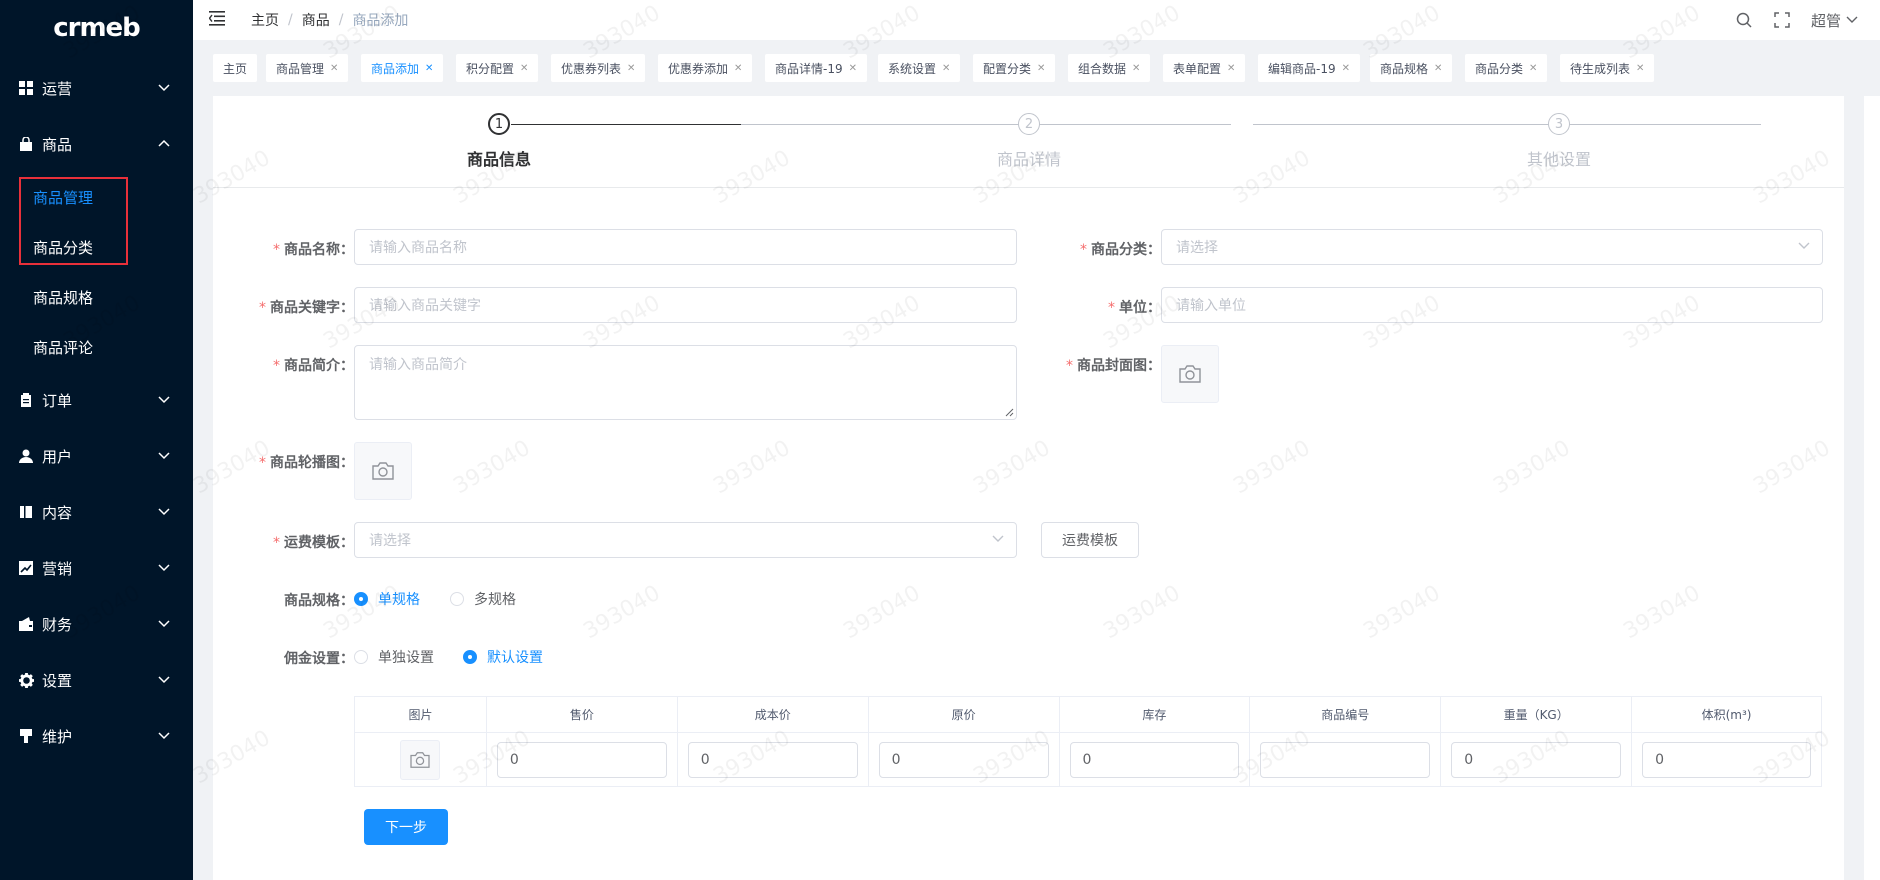 This screenshot has width=1880, height=880. I want to click on table-header-row: 图片 售价 成本价 原价 库存 商品编号 重量（KG） 体积(m³), so click(1088, 714).